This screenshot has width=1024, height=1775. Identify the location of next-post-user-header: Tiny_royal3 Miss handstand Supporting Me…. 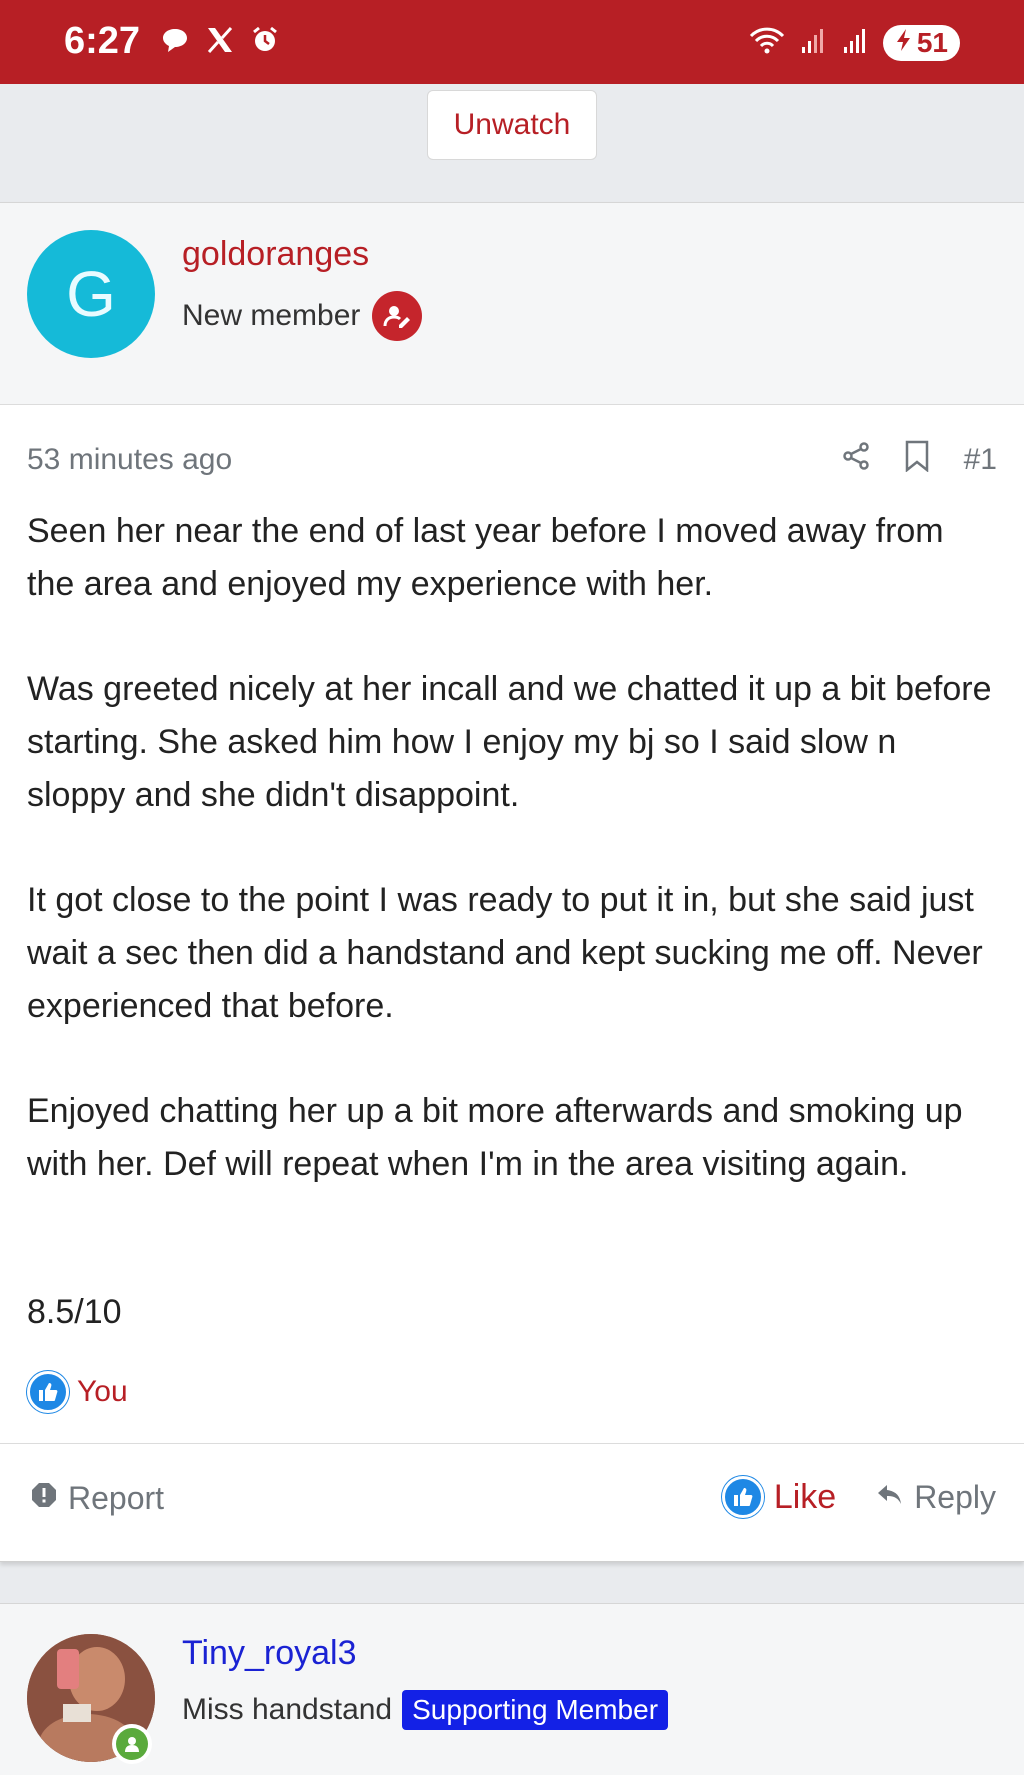
(512, 1689).